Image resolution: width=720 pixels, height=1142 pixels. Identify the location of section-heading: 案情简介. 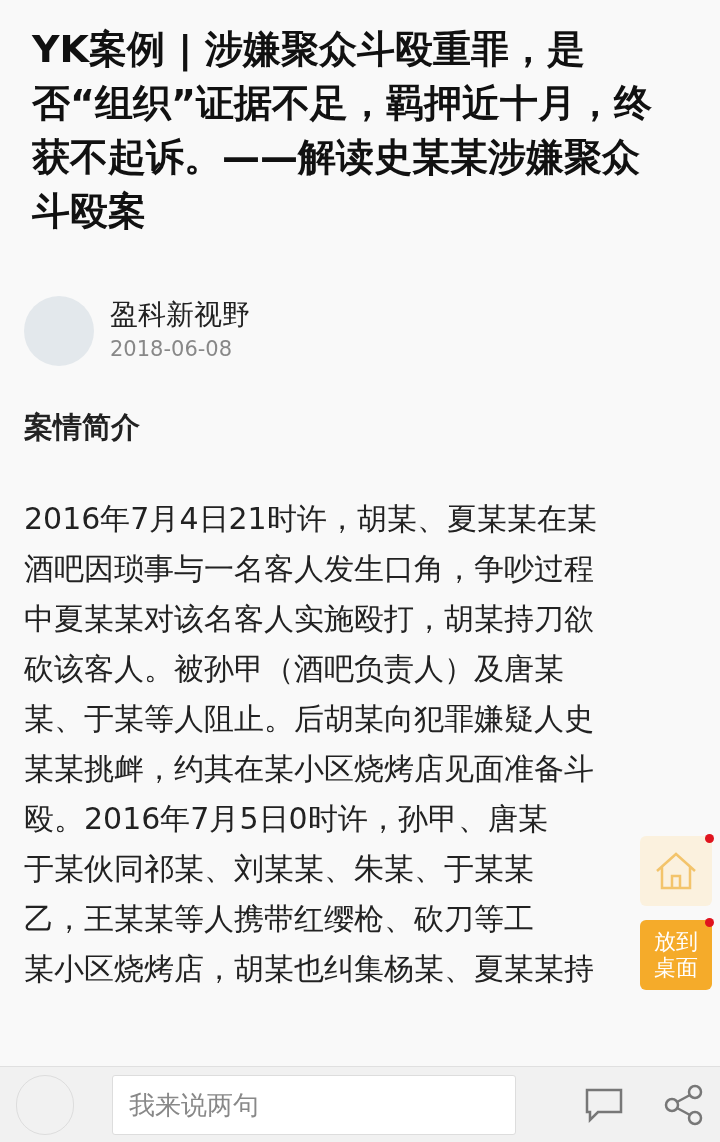
(82, 427).